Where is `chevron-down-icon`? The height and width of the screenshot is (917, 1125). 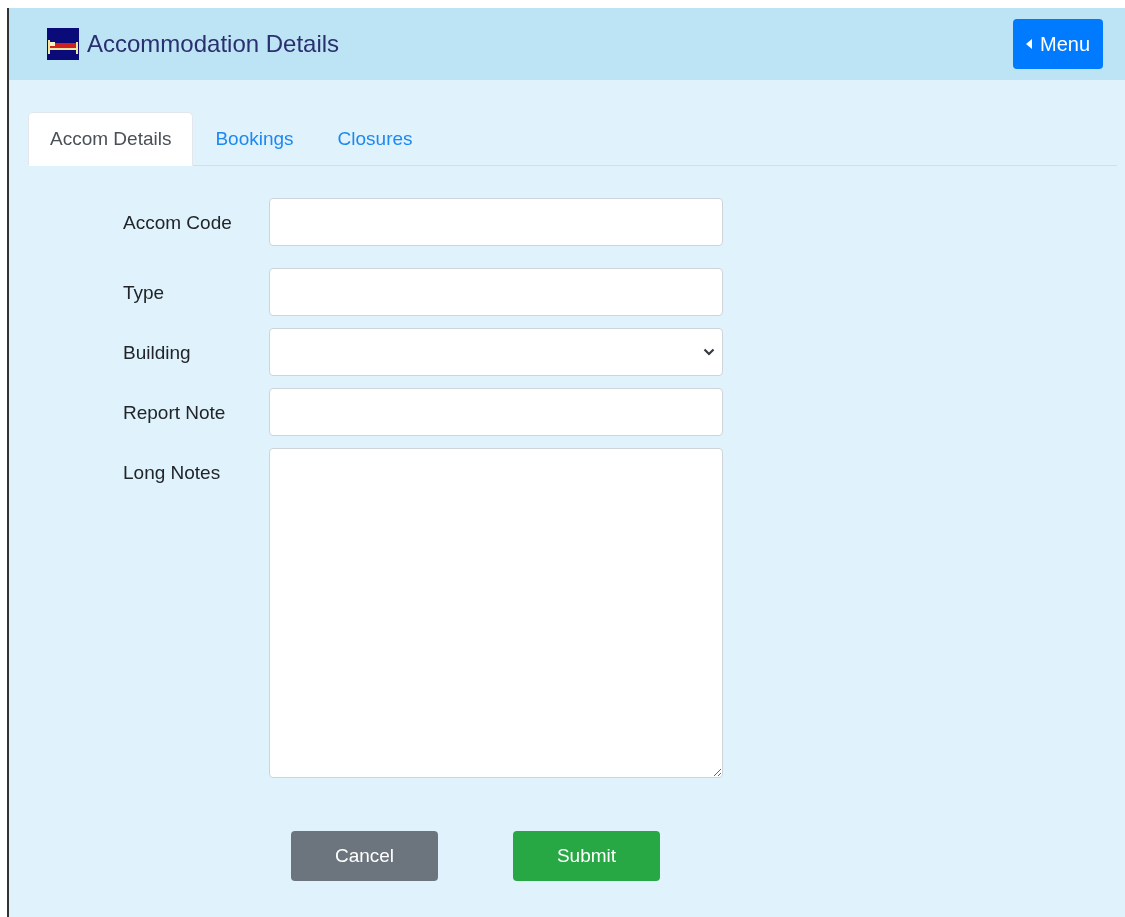
chevron-down-icon is located at coordinates (709, 352).